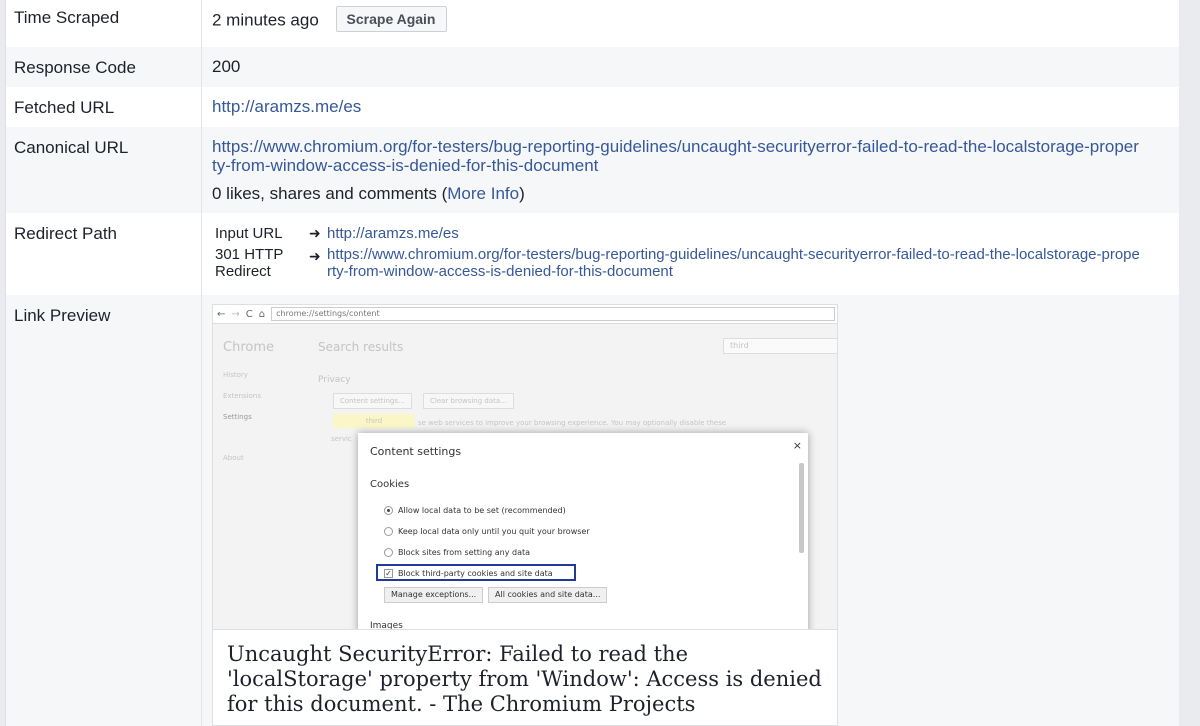  What do you see at coordinates (249, 314) in the screenshot?
I see `reload-icon: C` at bounding box center [249, 314].